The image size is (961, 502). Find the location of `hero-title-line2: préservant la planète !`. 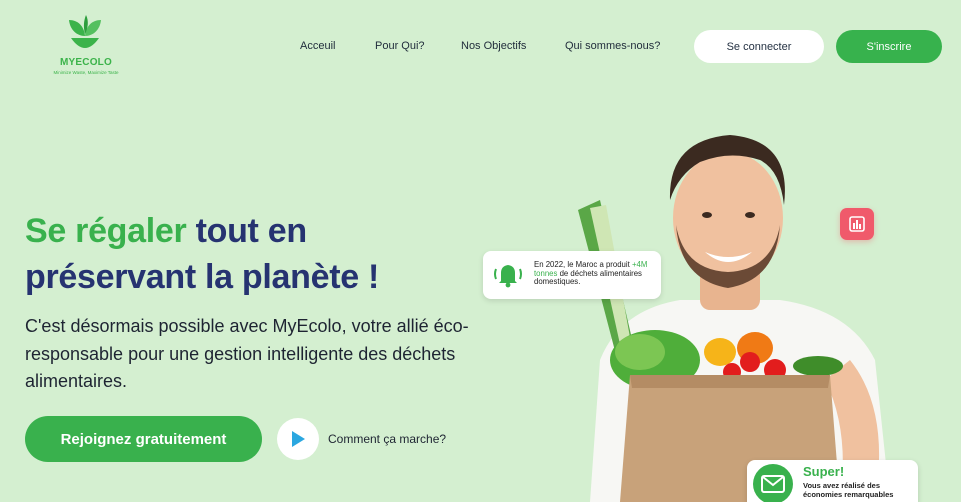

hero-title-line2: préservant la planète ! is located at coordinates (202, 277).